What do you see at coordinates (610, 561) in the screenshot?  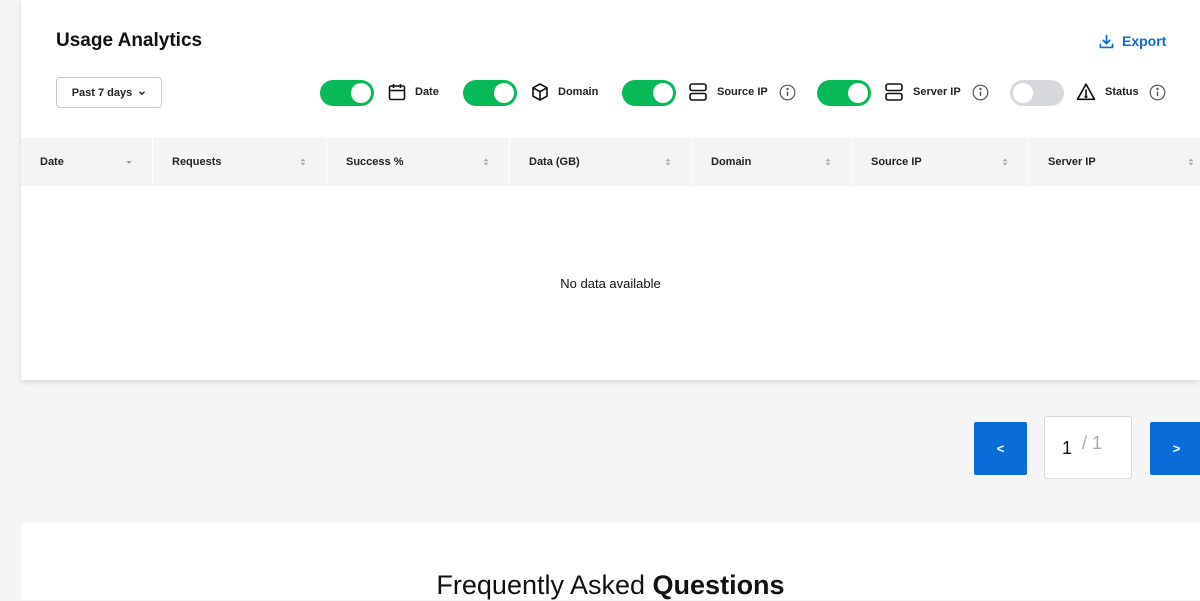 I see `faq-section: Frequently Asked Questions` at bounding box center [610, 561].